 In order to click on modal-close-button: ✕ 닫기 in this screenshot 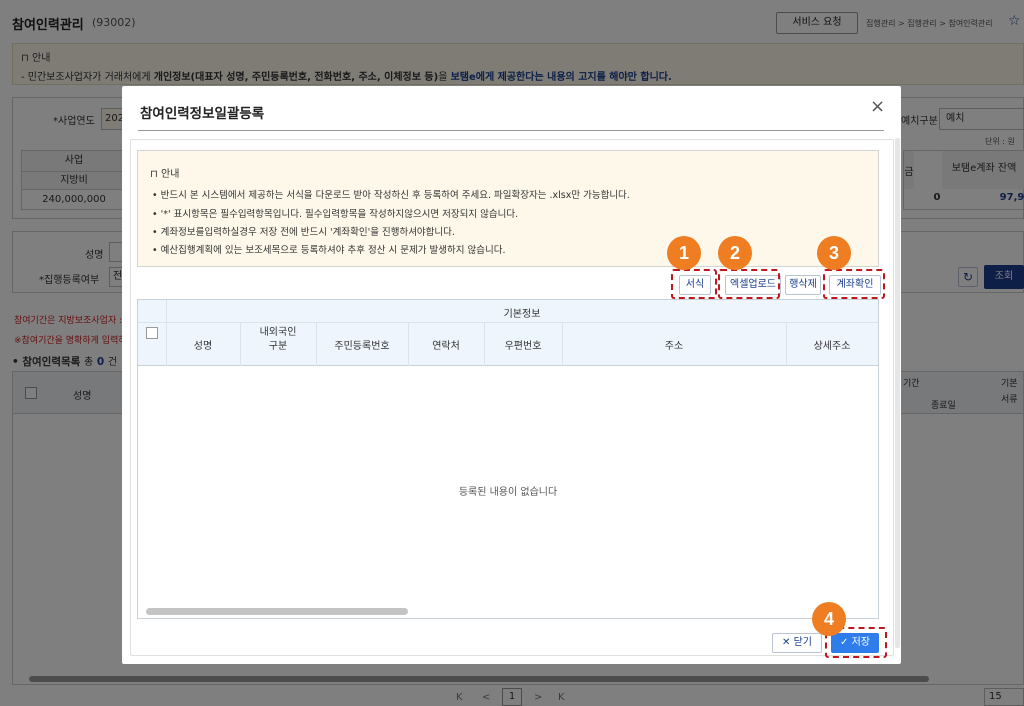, I will do `click(797, 643)`.